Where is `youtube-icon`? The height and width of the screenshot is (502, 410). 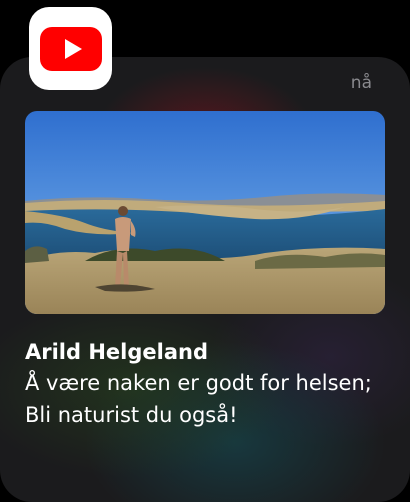
youtube-icon is located at coordinates (70, 48).